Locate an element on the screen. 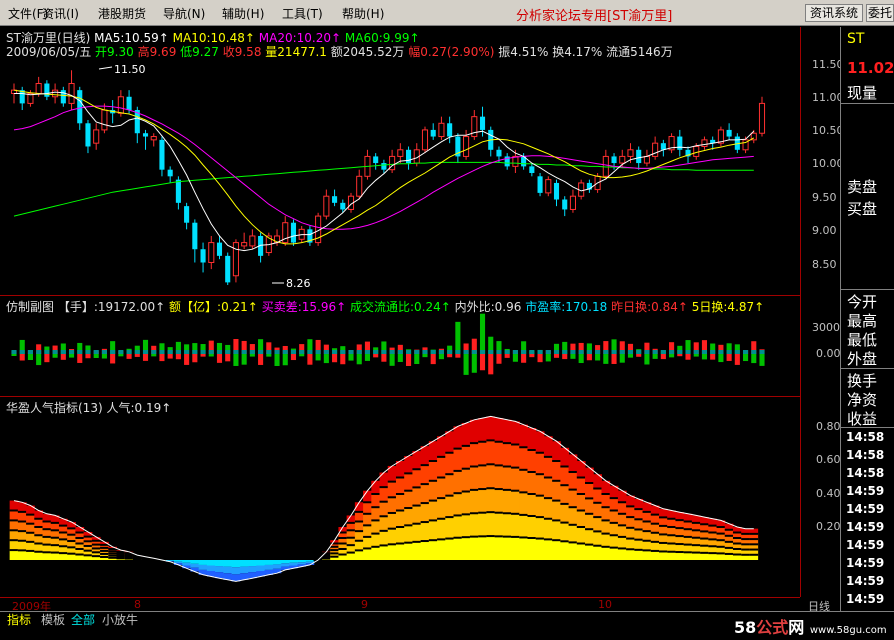 The height and width of the screenshot is (640, 894). rp-label-earnings: 收益 is located at coordinates (862, 419).